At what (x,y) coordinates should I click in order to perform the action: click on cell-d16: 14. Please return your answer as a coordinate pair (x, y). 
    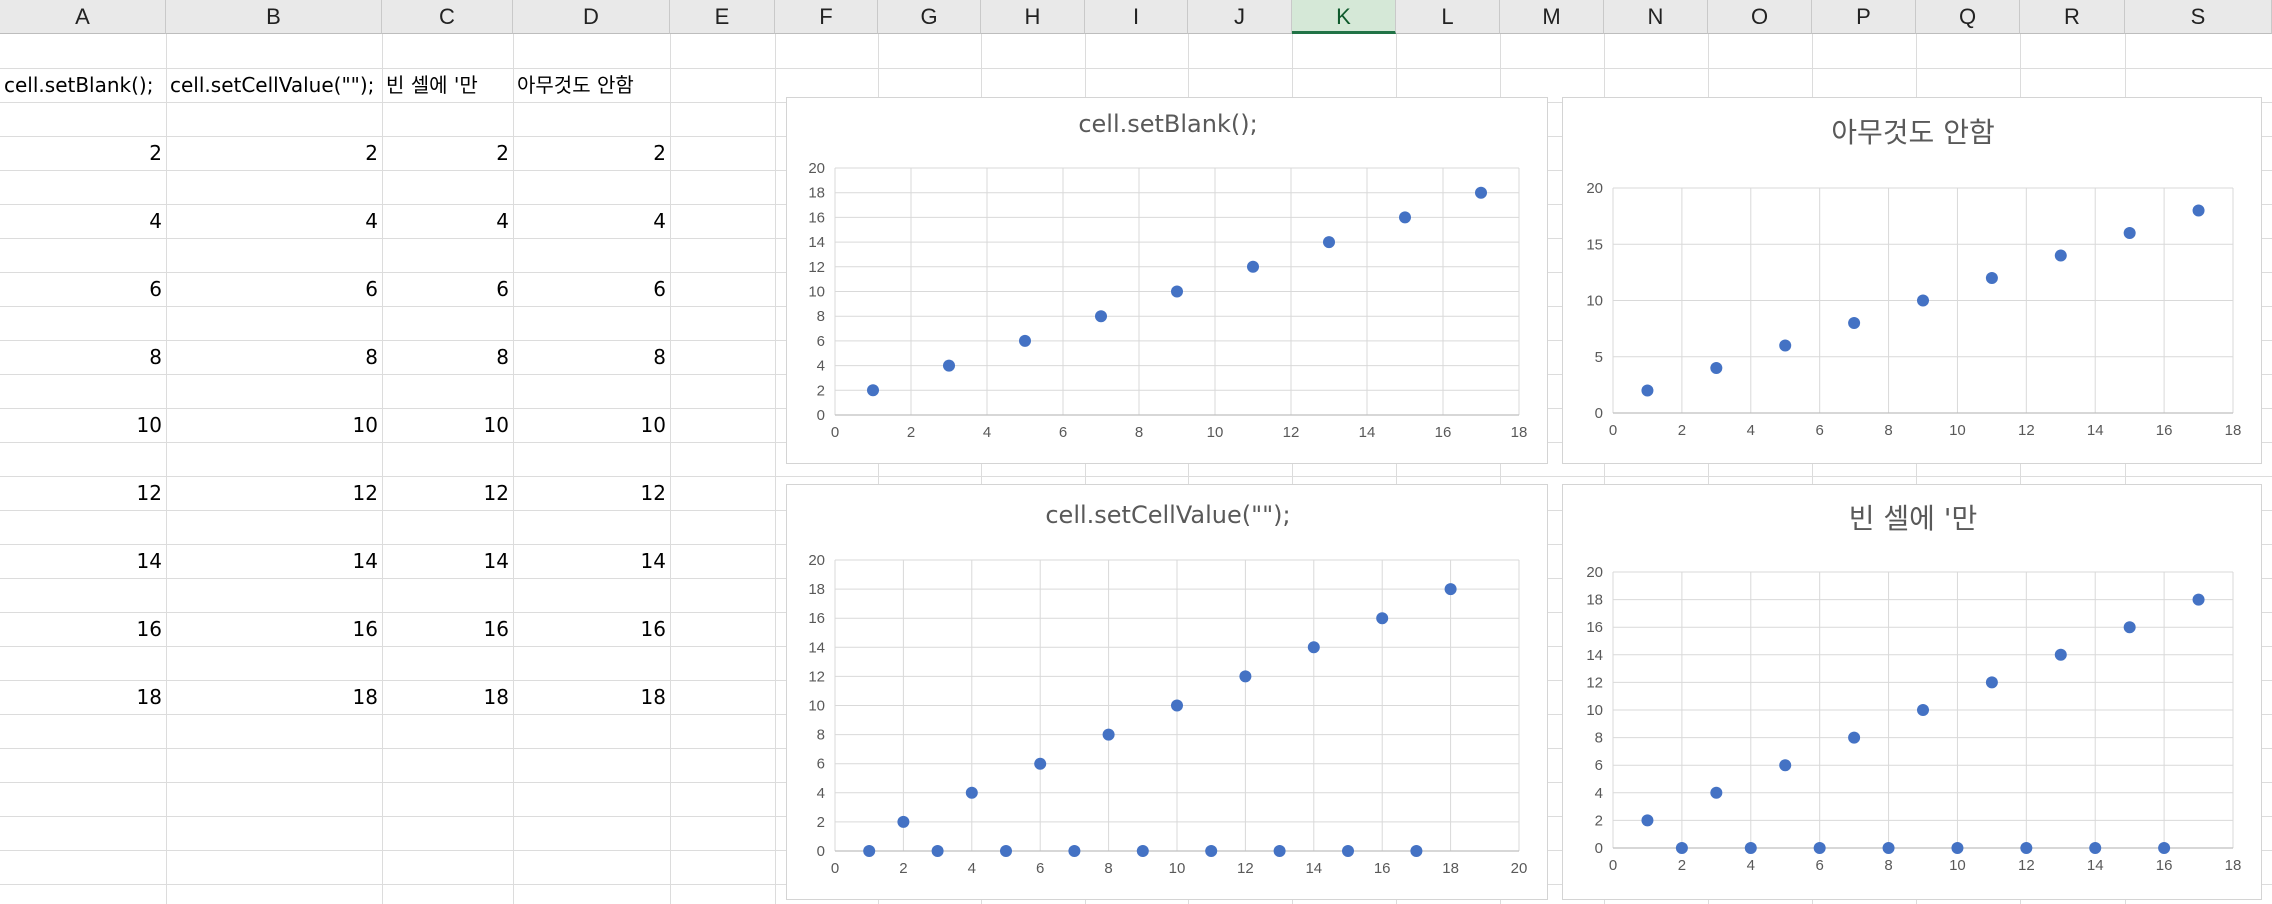
    Looking at the image, I should click on (591, 561).